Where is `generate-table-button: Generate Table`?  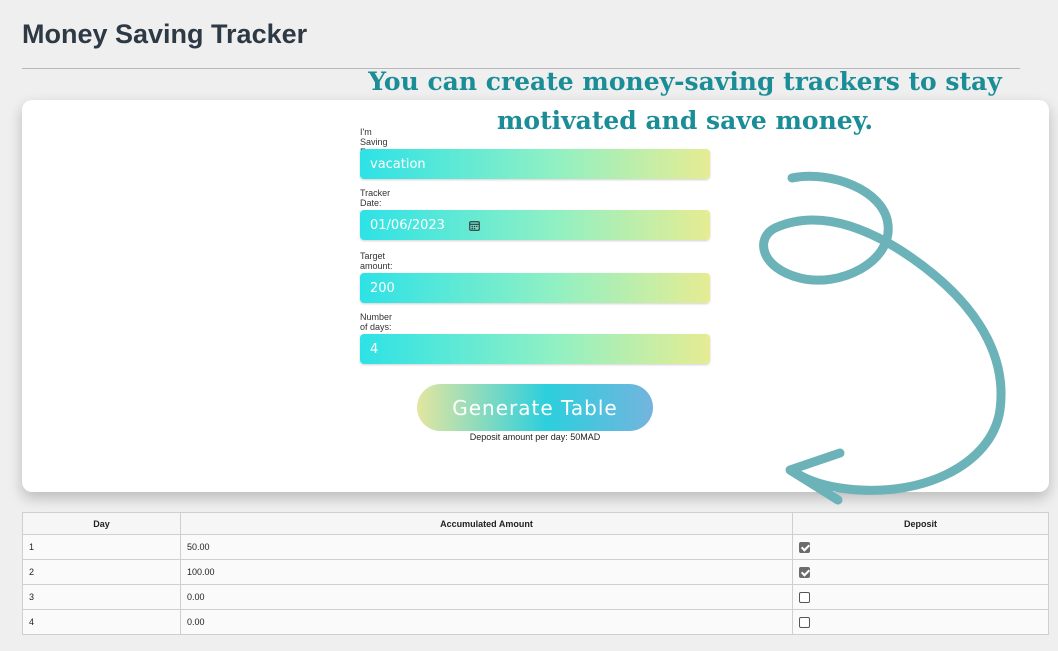 generate-table-button: Generate Table is located at coordinates (535, 407).